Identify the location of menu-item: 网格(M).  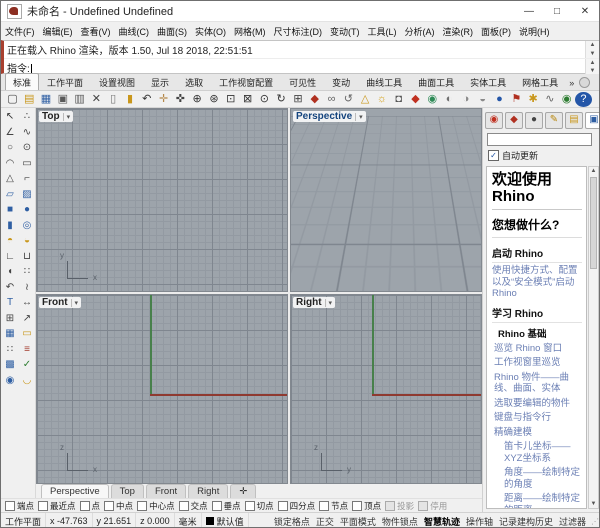
(250, 31).